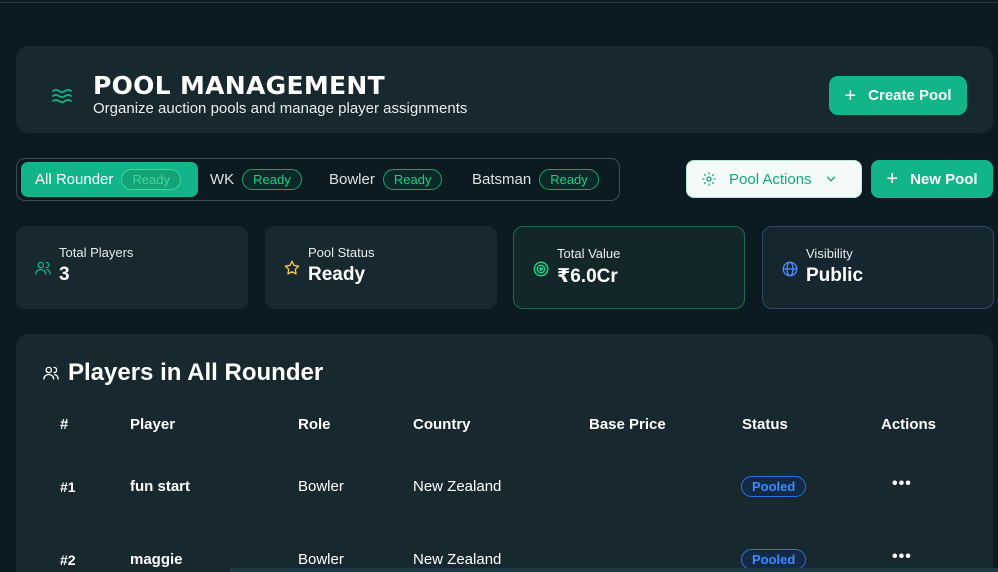 The height and width of the screenshot is (572, 998). What do you see at coordinates (835, 275) in the screenshot?
I see `stat-value: Public` at bounding box center [835, 275].